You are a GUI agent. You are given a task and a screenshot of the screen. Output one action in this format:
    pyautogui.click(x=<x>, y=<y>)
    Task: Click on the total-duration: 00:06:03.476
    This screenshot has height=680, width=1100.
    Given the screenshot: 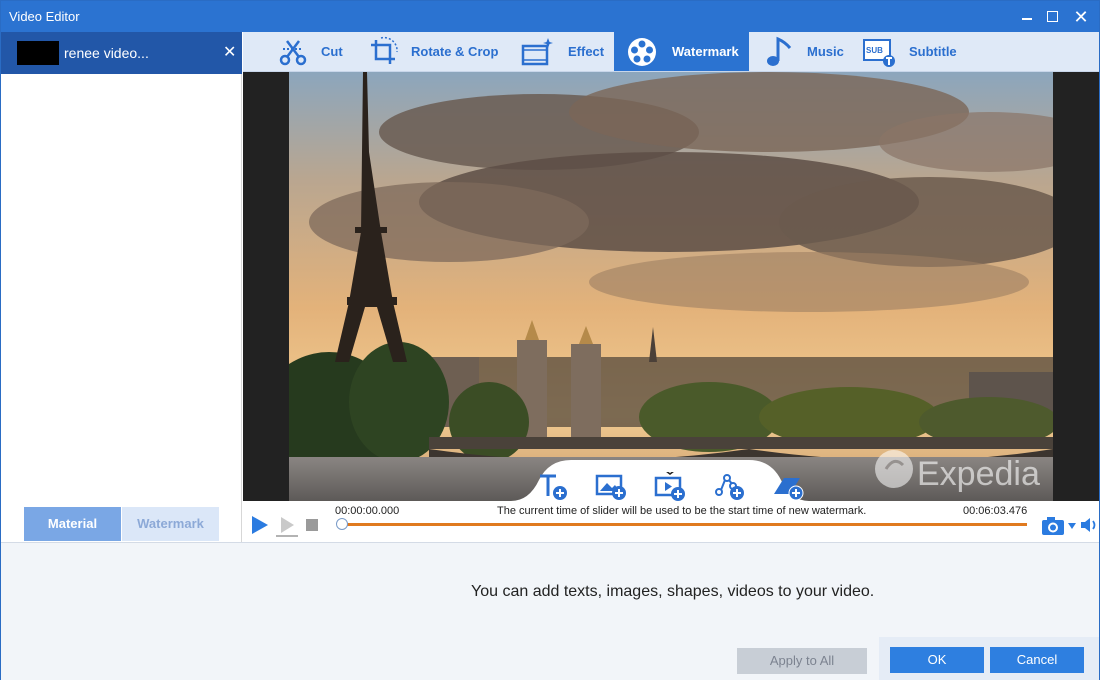 What is the action you would take?
    pyautogui.click(x=995, y=511)
    